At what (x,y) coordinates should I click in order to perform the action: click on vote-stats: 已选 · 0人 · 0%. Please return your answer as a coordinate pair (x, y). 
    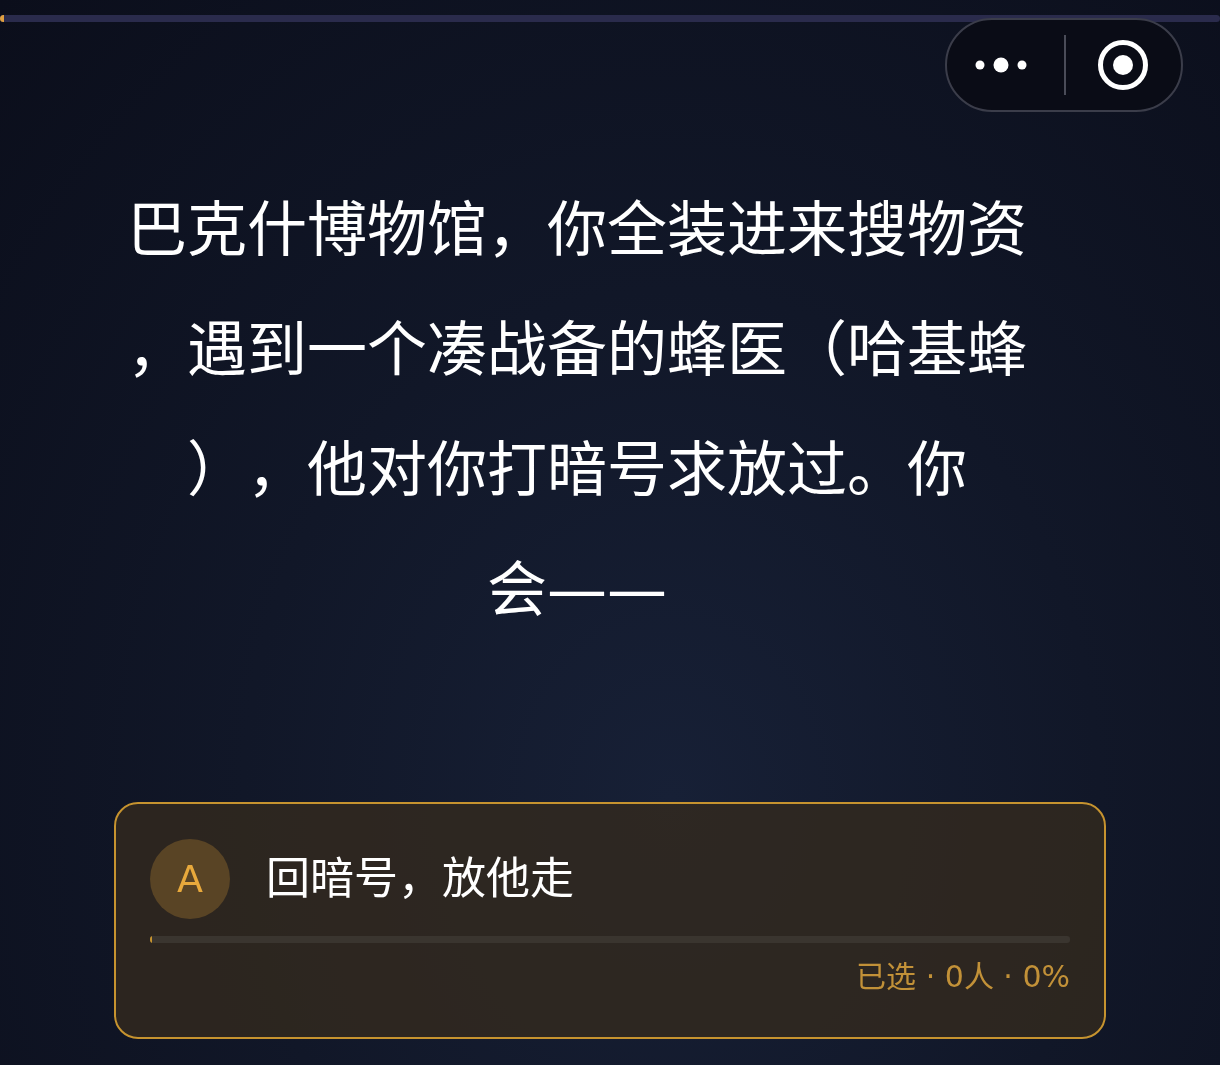
    Looking at the image, I should click on (963, 976).